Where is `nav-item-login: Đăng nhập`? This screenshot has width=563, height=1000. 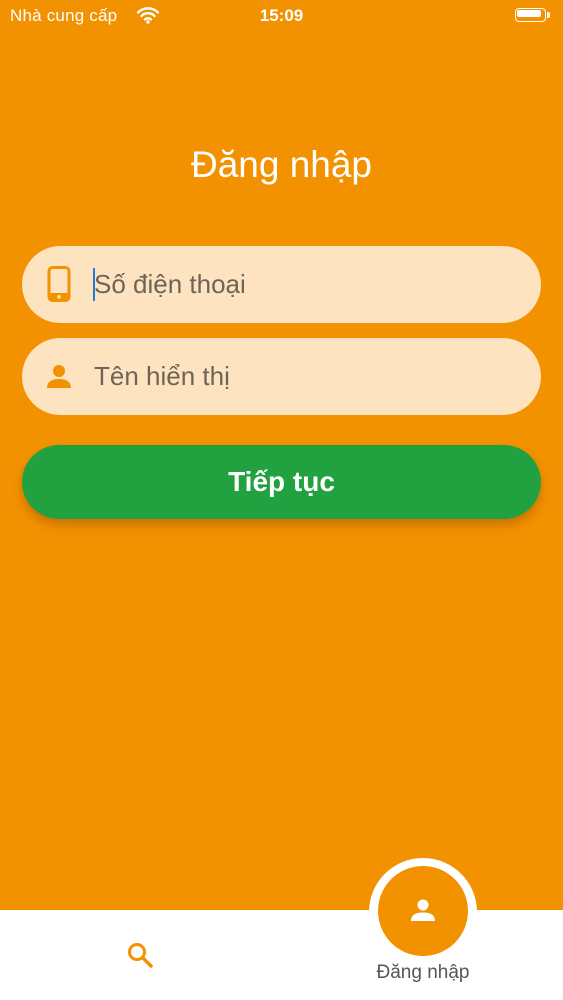
nav-item-login: Đăng nhập is located at coordinates (423, 930).